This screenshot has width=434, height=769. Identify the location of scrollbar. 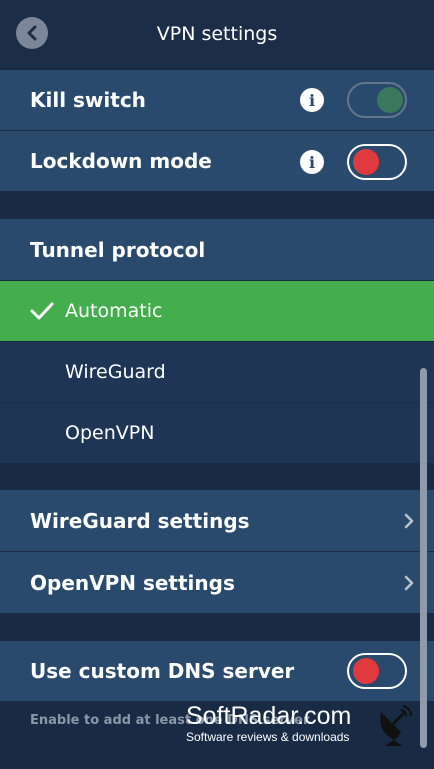
(423, 558).